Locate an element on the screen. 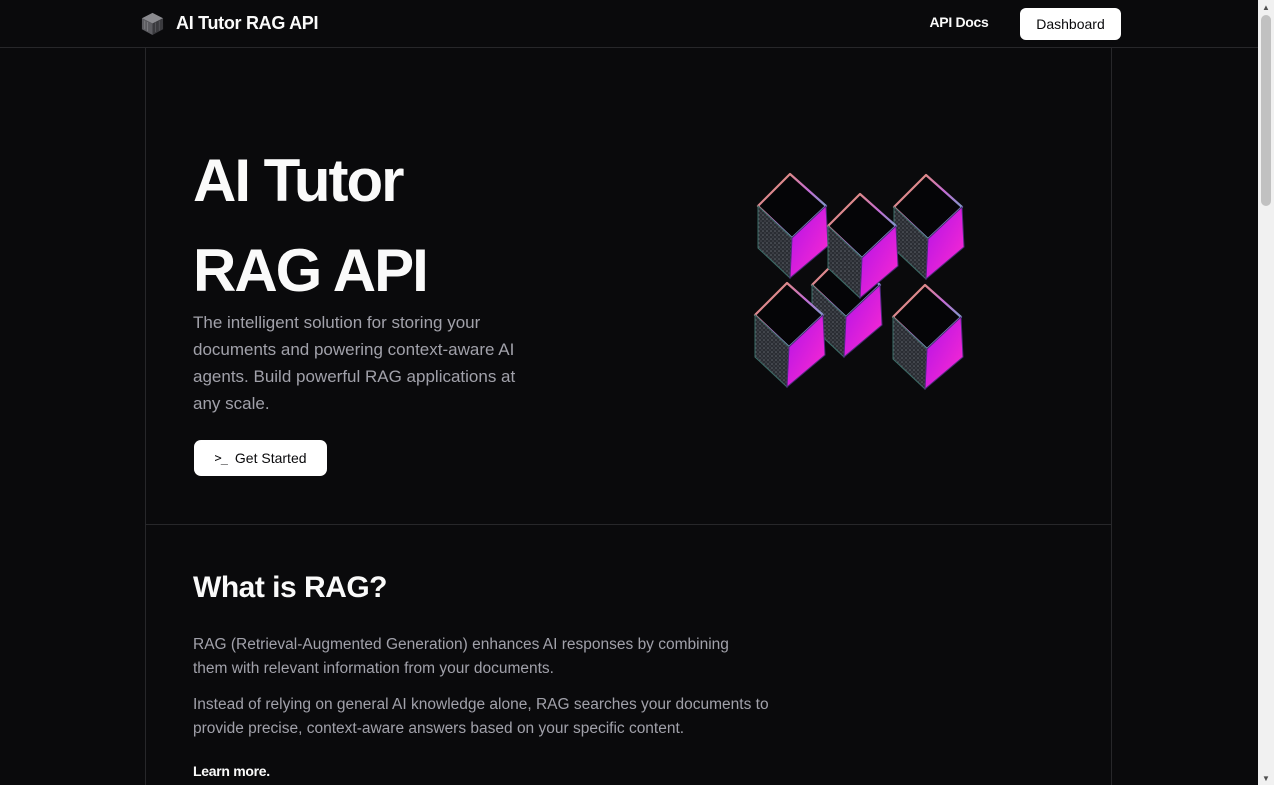 The width and height of the screenshot is (1274, 785). brand-link: AI Tutor RAG API is located at coordinates (229, 23).